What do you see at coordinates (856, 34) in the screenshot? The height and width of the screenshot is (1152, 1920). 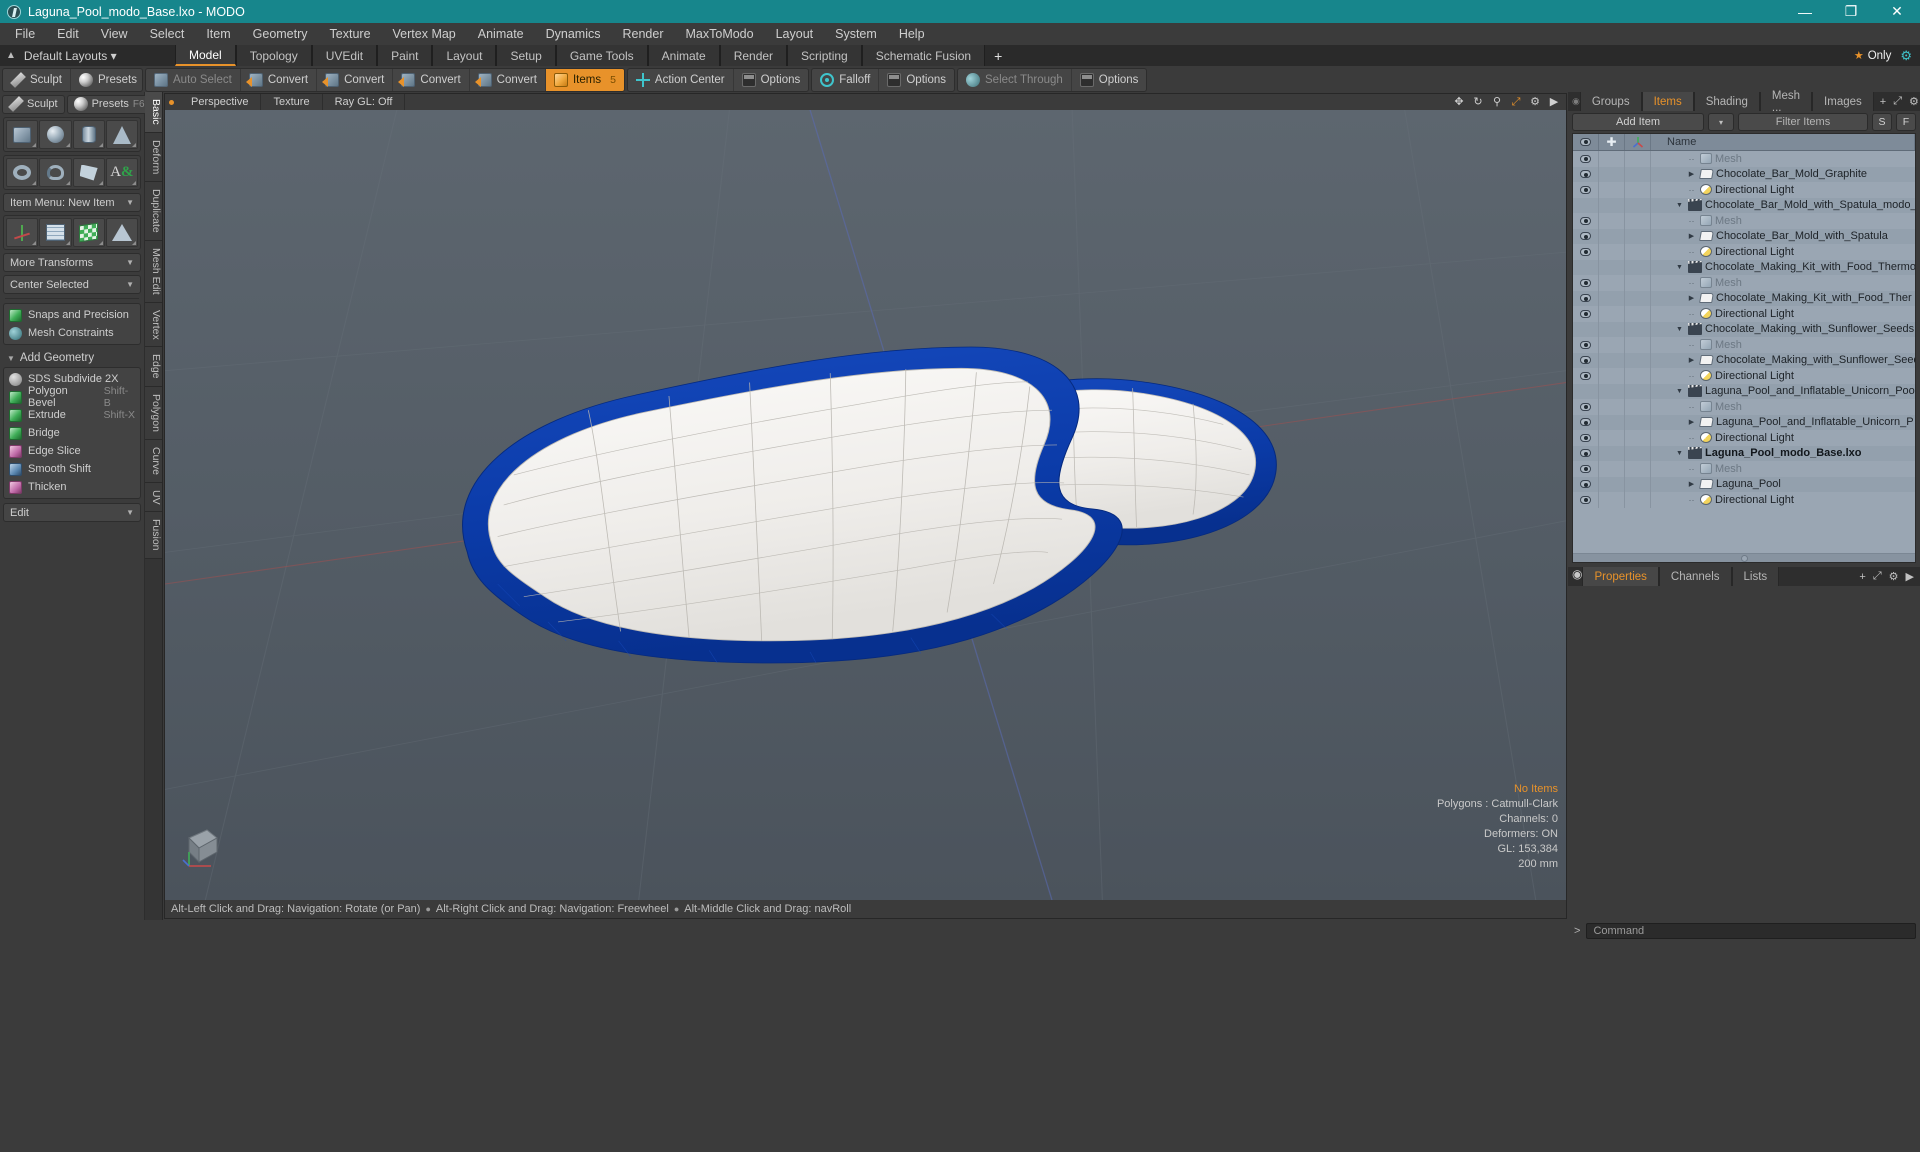 I see `menu-item-system: System` at bounding box center [856, 34].